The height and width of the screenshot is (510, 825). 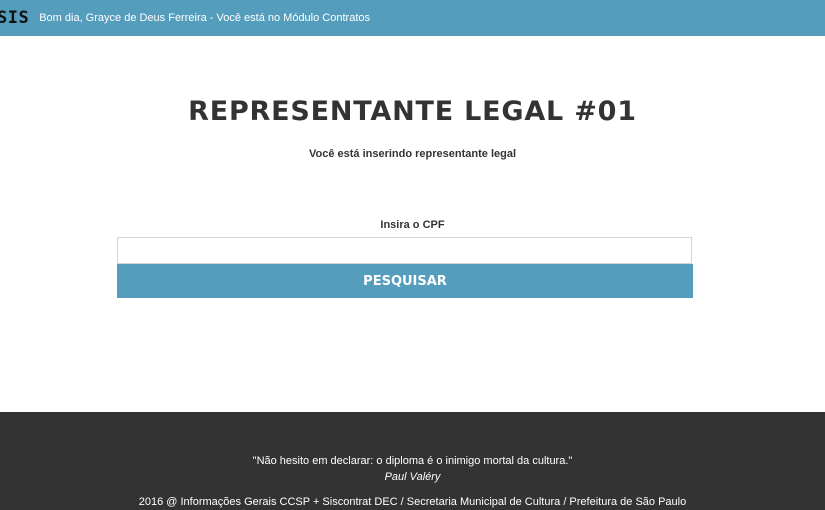 What do you see at coordinates (405, 281) in the screenshot?
I see `search-button: PESQUISAR` at bounding box center [405, 281].